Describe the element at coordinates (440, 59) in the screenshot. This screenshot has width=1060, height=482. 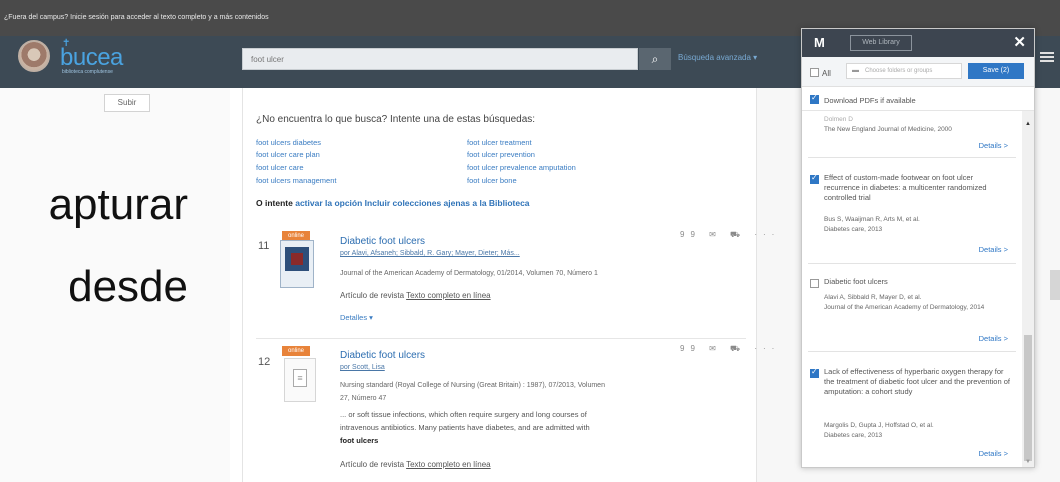
I see `search-input: foot ulcer` at that location.